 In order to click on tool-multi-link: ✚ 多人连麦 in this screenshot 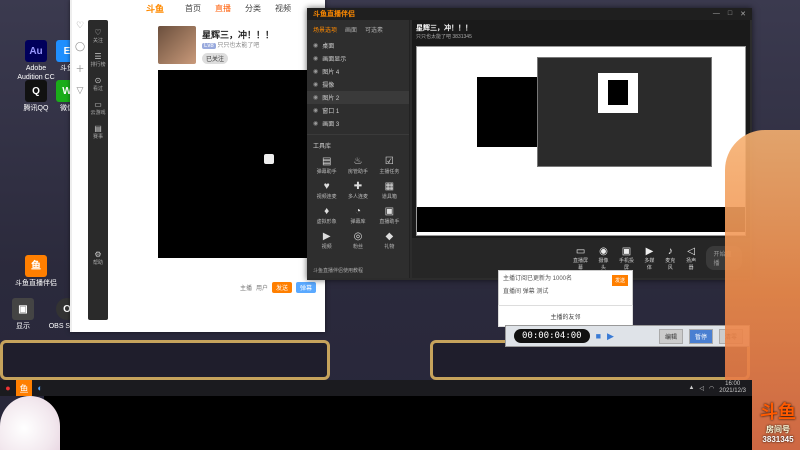, I will do `click(357, 190)`.